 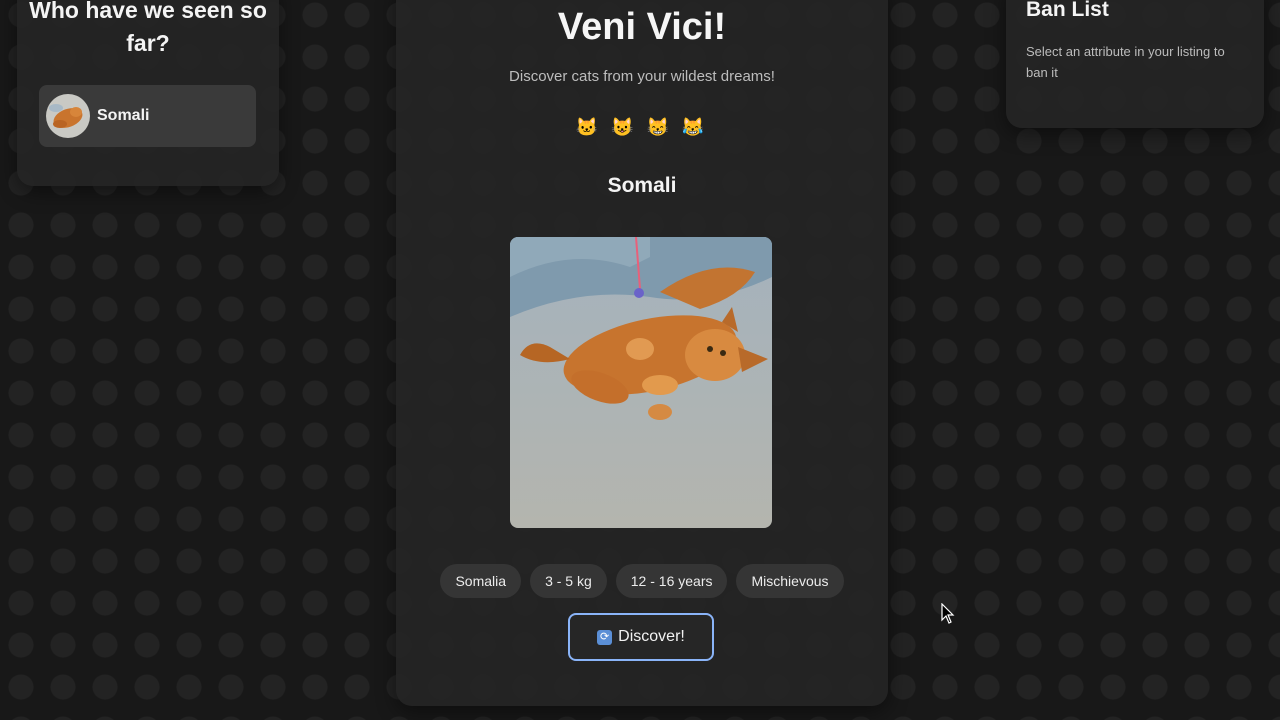 What do you see at coordinates (651, 636) in the screenshot?
I see `discover-label: Discover!` at bounding box center [651, 636].